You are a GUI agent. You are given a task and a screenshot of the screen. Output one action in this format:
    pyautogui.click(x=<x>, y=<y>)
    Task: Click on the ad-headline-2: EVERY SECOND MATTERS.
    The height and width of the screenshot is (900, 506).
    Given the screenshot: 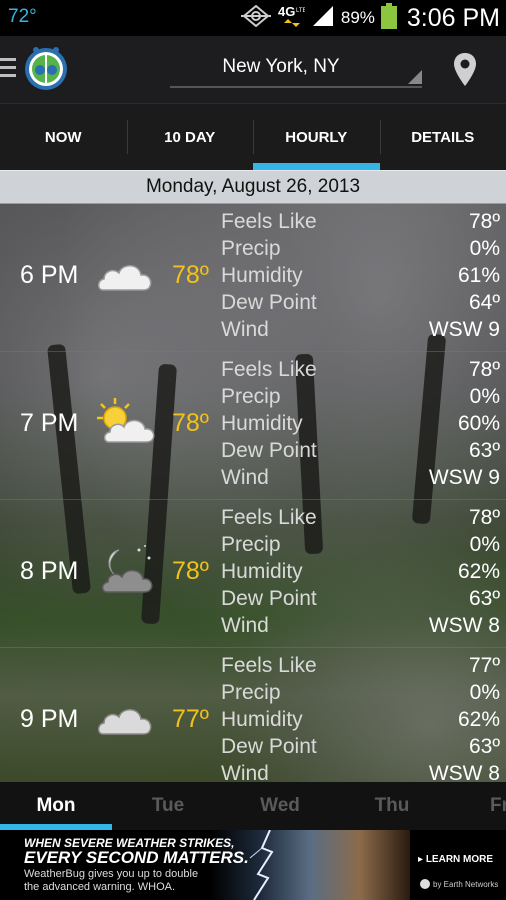 What is the action you would take?
    pyautogui.click(x=136, y=857)
    